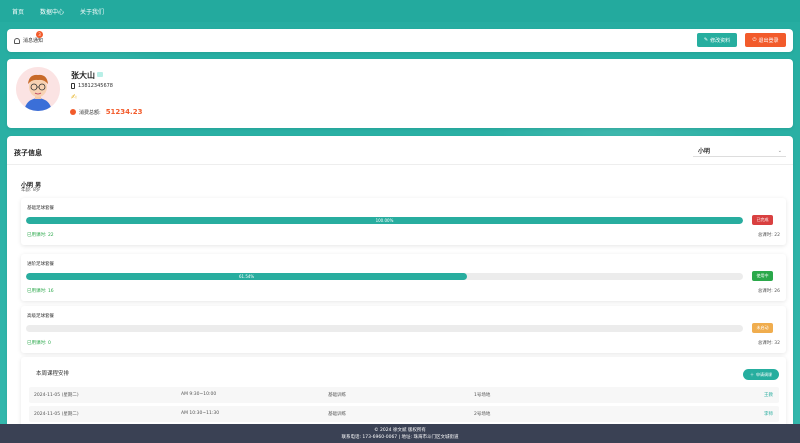 The image size is (800, 443). I want to click on top-nav: 首页 数据中心 关于我们, so click(400, 11).